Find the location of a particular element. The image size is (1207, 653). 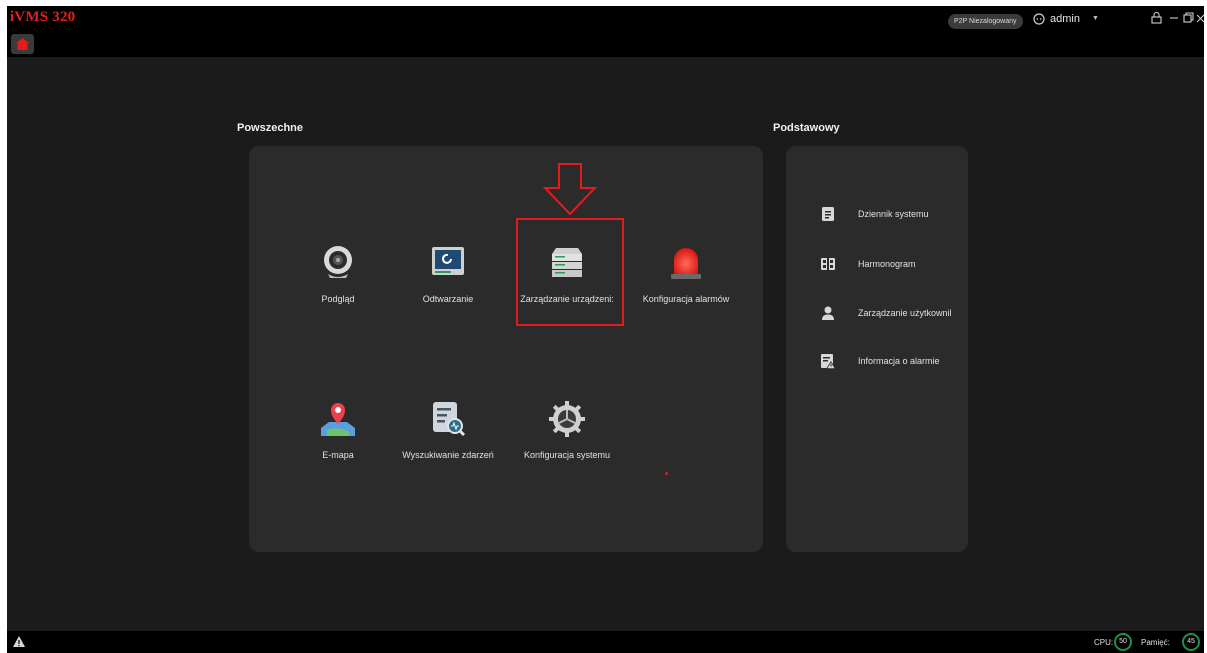

tile-alarm-configuration: Konfiguracja alarmów is located at coordinates (686, 286).